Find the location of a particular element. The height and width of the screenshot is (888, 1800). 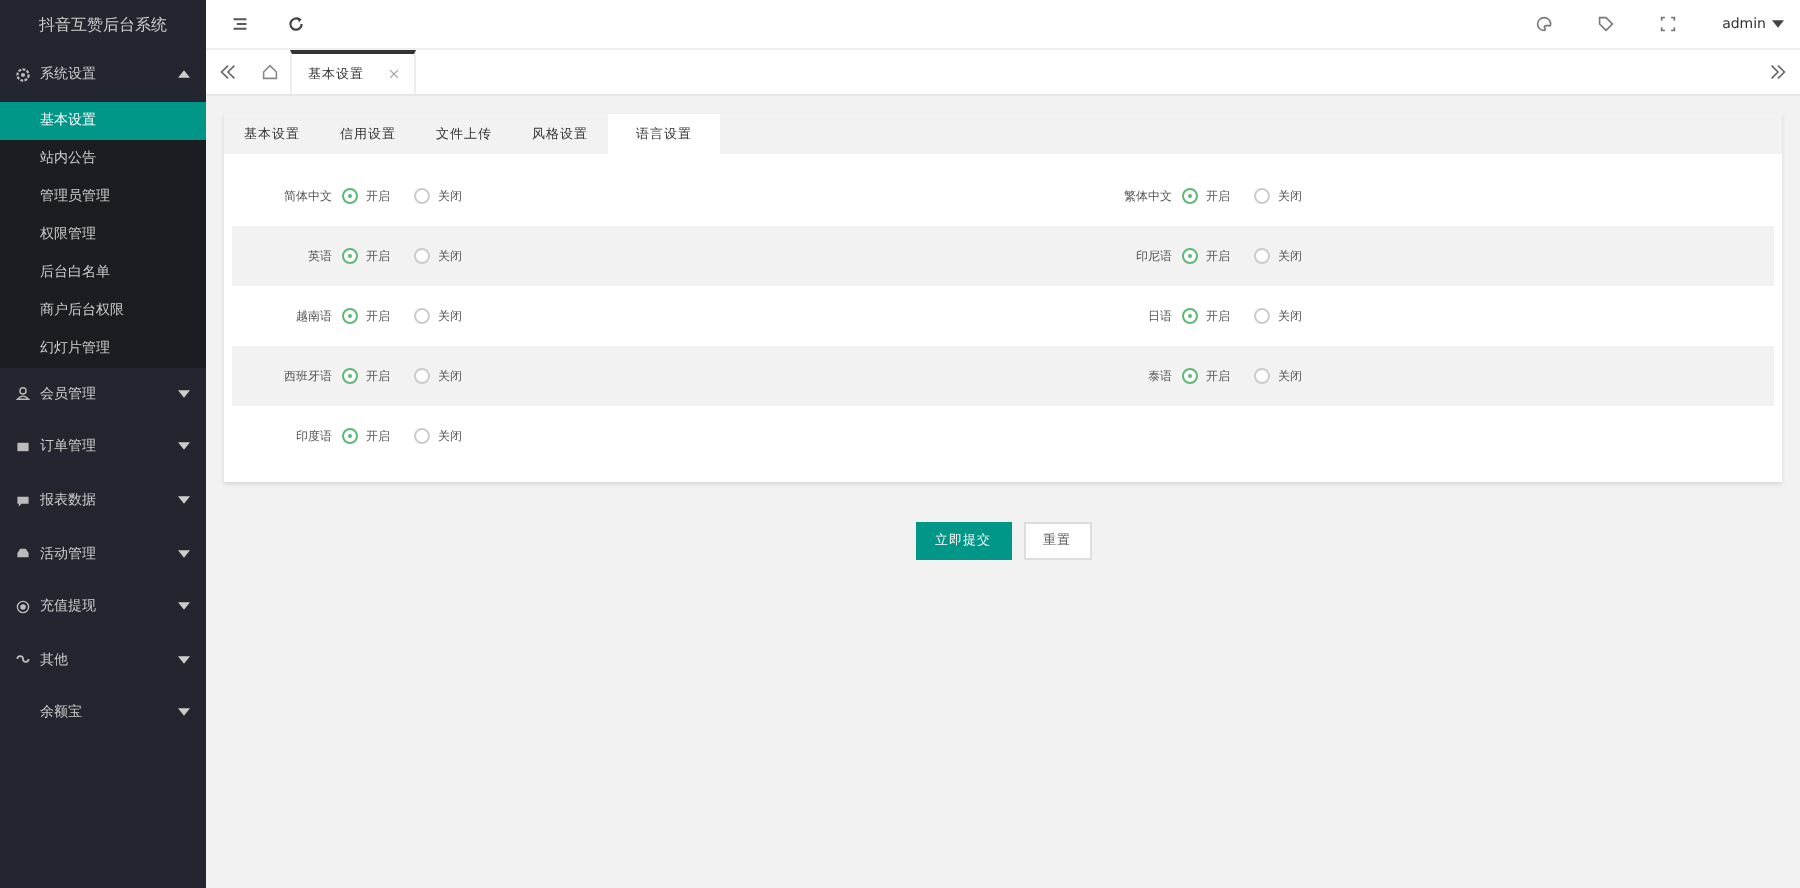

chat-icon is located at coordinates (23, 500).